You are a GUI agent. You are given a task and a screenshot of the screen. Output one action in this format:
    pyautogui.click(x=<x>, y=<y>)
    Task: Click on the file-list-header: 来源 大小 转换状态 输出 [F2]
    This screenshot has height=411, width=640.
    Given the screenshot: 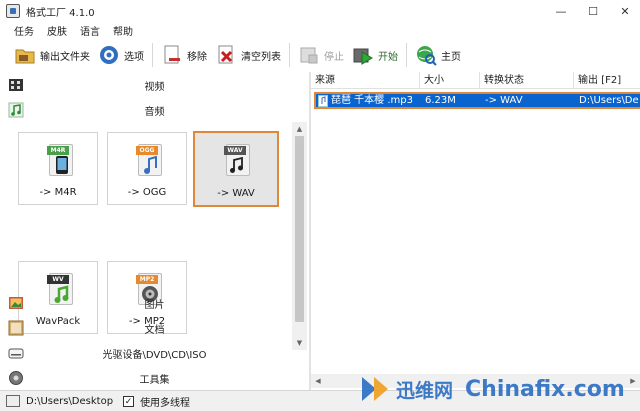 What is the action you would take?
    pyautogui.click(x=475, y=80)
    